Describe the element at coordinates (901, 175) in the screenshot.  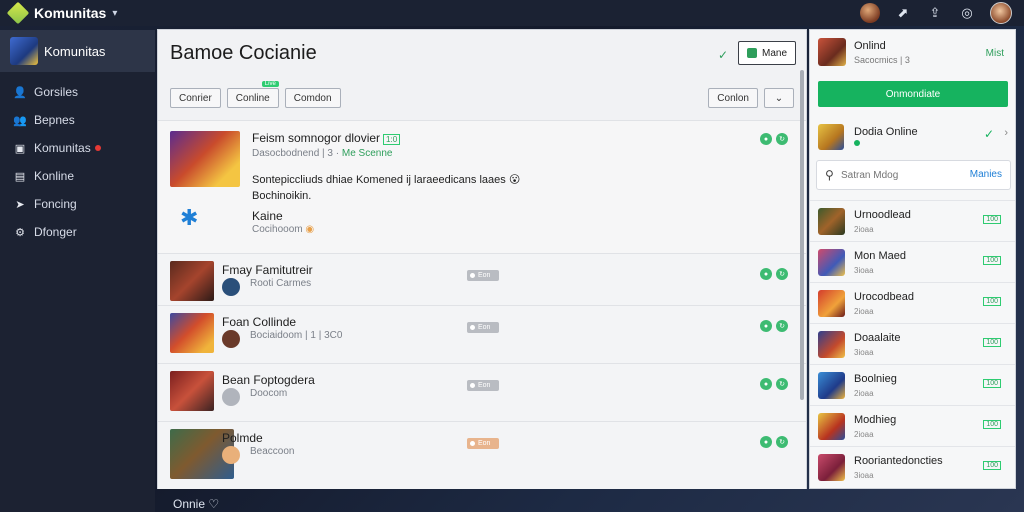
I see `search-input` at that location.